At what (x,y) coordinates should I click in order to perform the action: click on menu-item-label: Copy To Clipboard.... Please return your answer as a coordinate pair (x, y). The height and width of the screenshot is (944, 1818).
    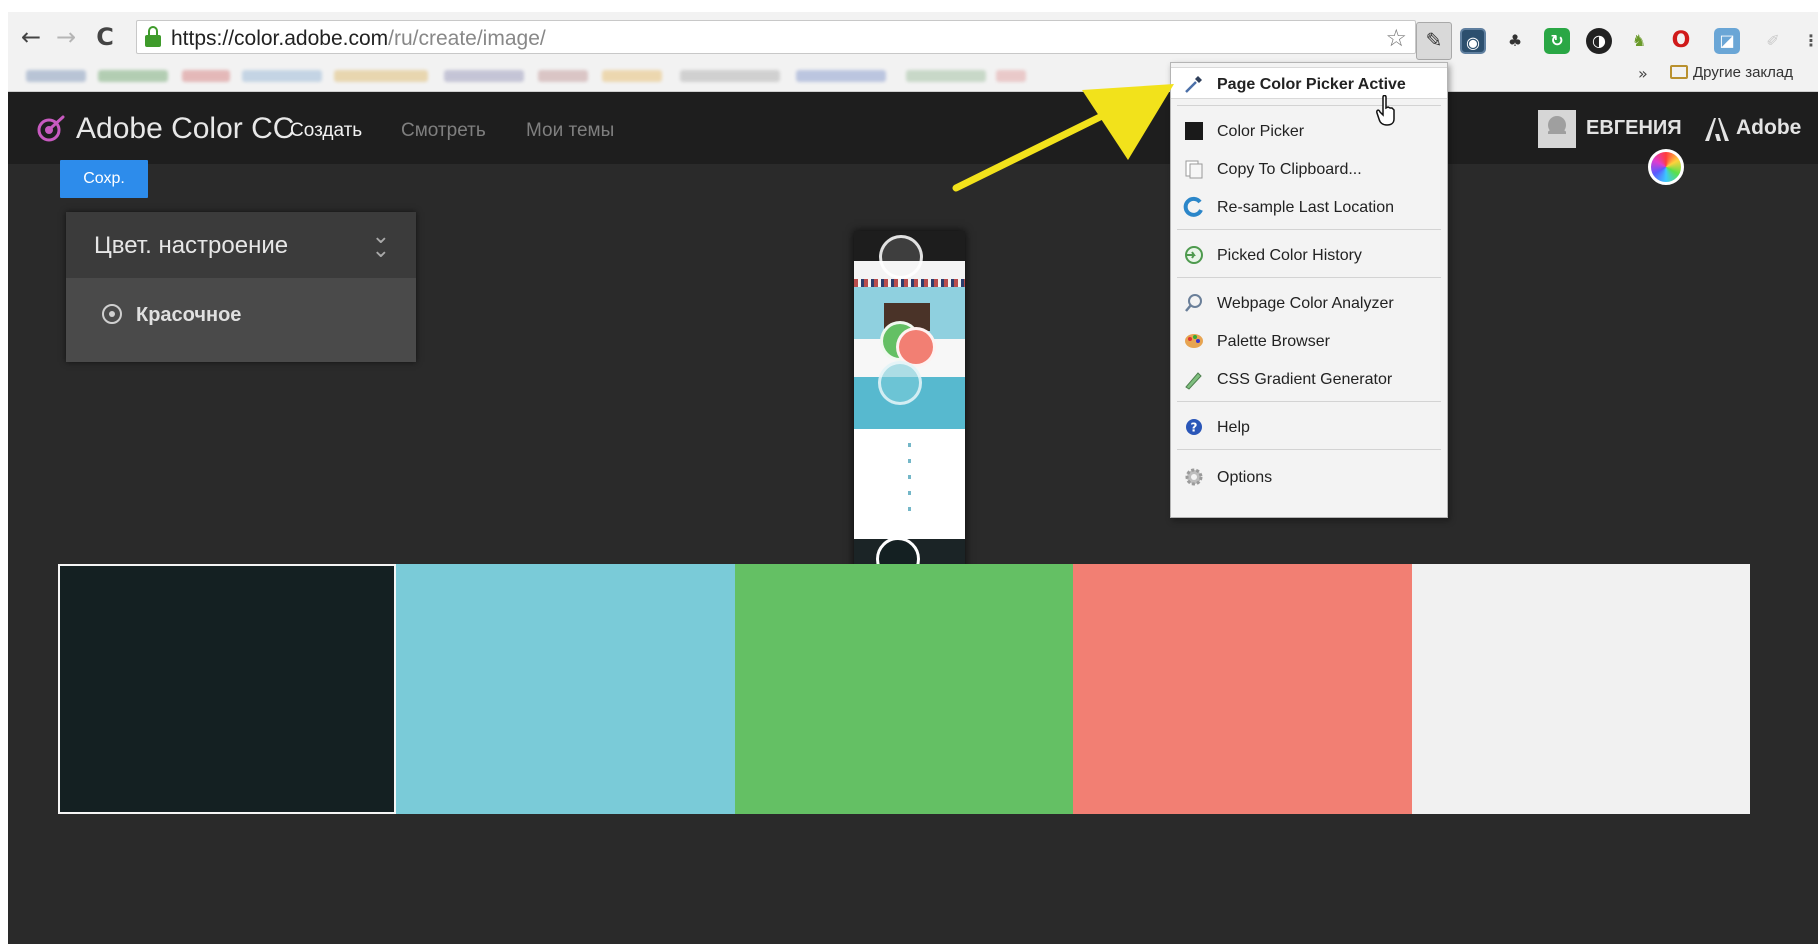
    Looking at the image, I should click on (1289, 169).